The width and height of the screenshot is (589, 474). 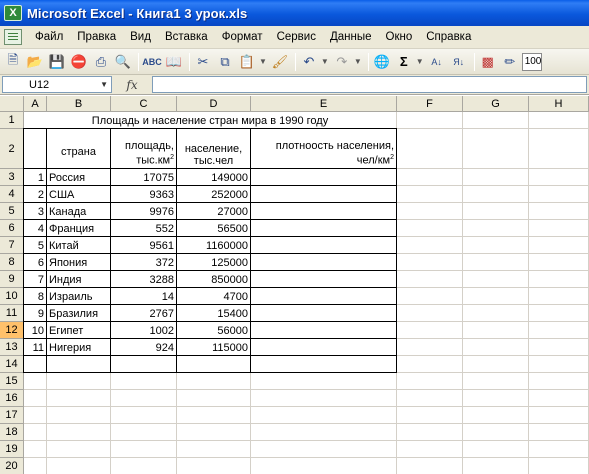 What do you see at coordinates (35, 262) in the screenshot?
I see `row-number-cell: 6` at bounding box center [35, 262].